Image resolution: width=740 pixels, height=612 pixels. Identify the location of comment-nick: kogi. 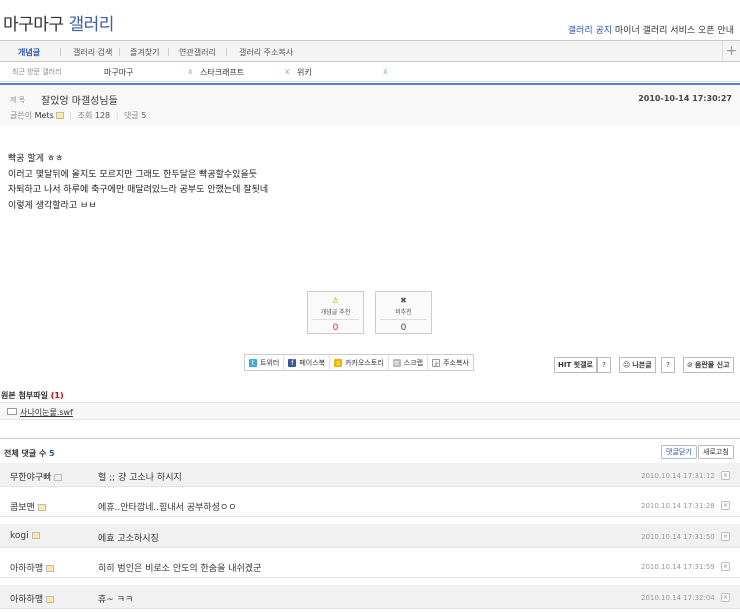
(25, 536).